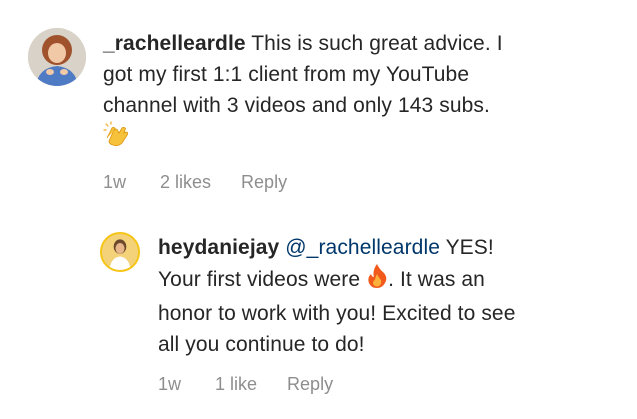 The width and height of the screenshot is (637, 419). I want to click on likes-count: 2 likes, so click(185, 182).